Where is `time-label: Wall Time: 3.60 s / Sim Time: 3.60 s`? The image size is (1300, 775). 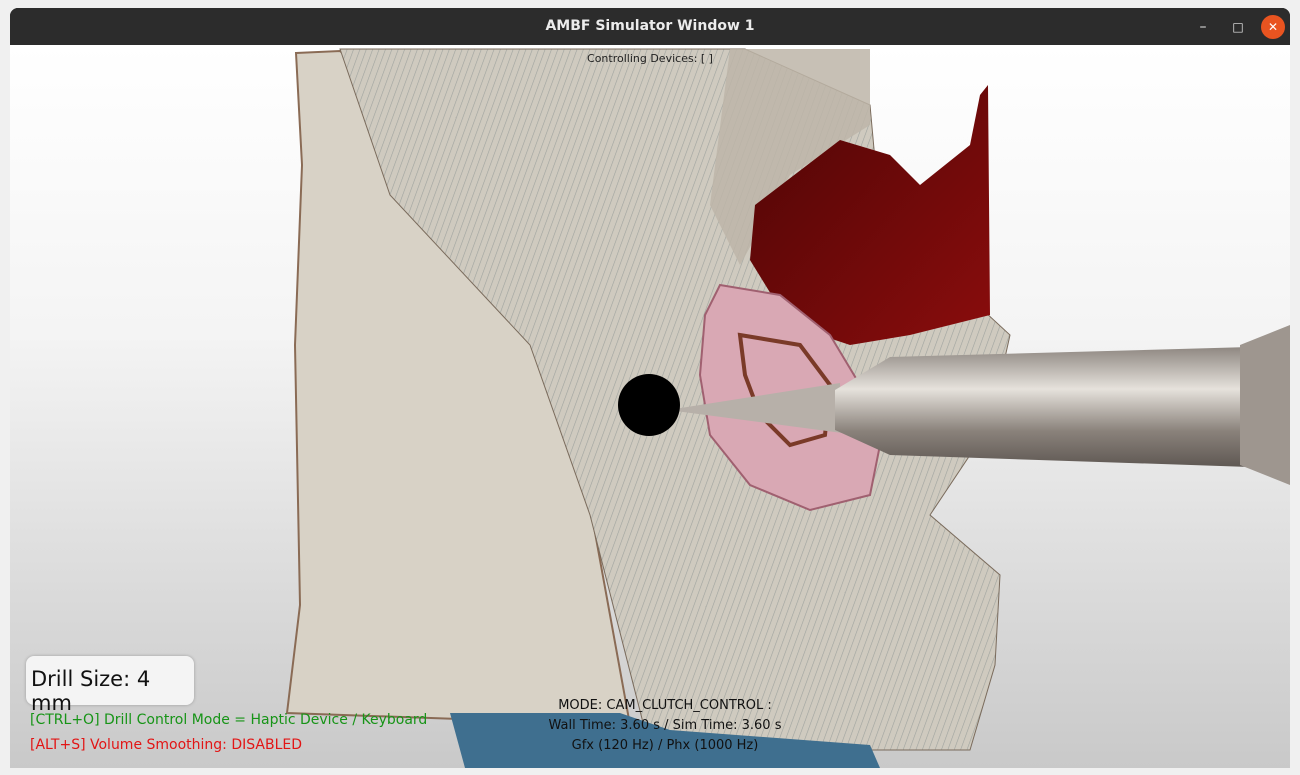
time-label: Wall Time: 3.60 s / Sim Time: 3.60 s is located at coordinates (665, 725).